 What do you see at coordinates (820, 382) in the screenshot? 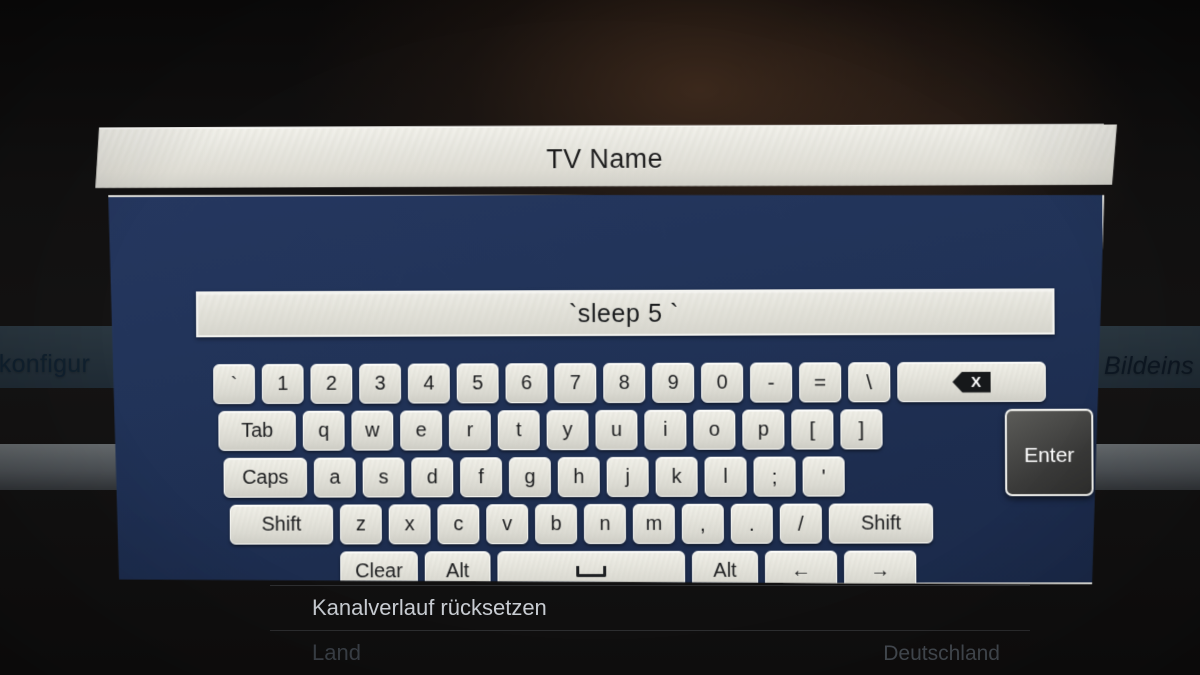
I see `key-equals: =` at bounding box center [820, 382].